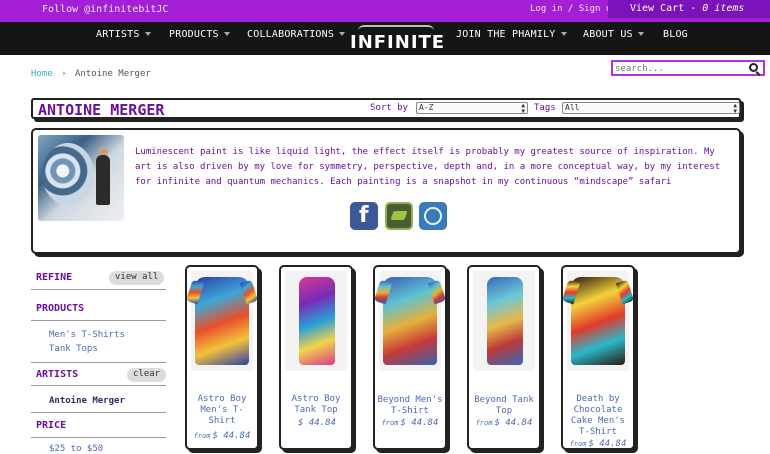  What do you see at coordinates (118, 34) in the screenshot?
I see `nav-artists-label: ARTISTS` at bounding box center [118, 34].